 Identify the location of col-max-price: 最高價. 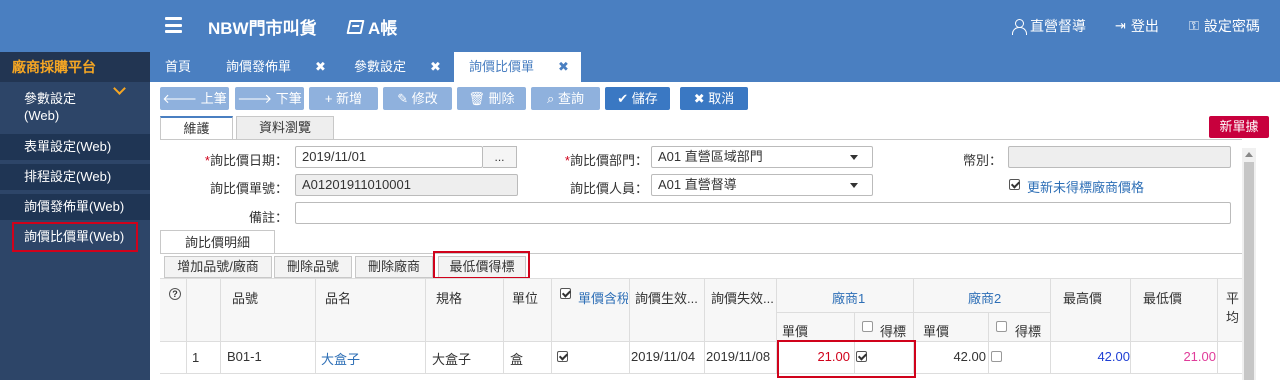
(1082, 297).